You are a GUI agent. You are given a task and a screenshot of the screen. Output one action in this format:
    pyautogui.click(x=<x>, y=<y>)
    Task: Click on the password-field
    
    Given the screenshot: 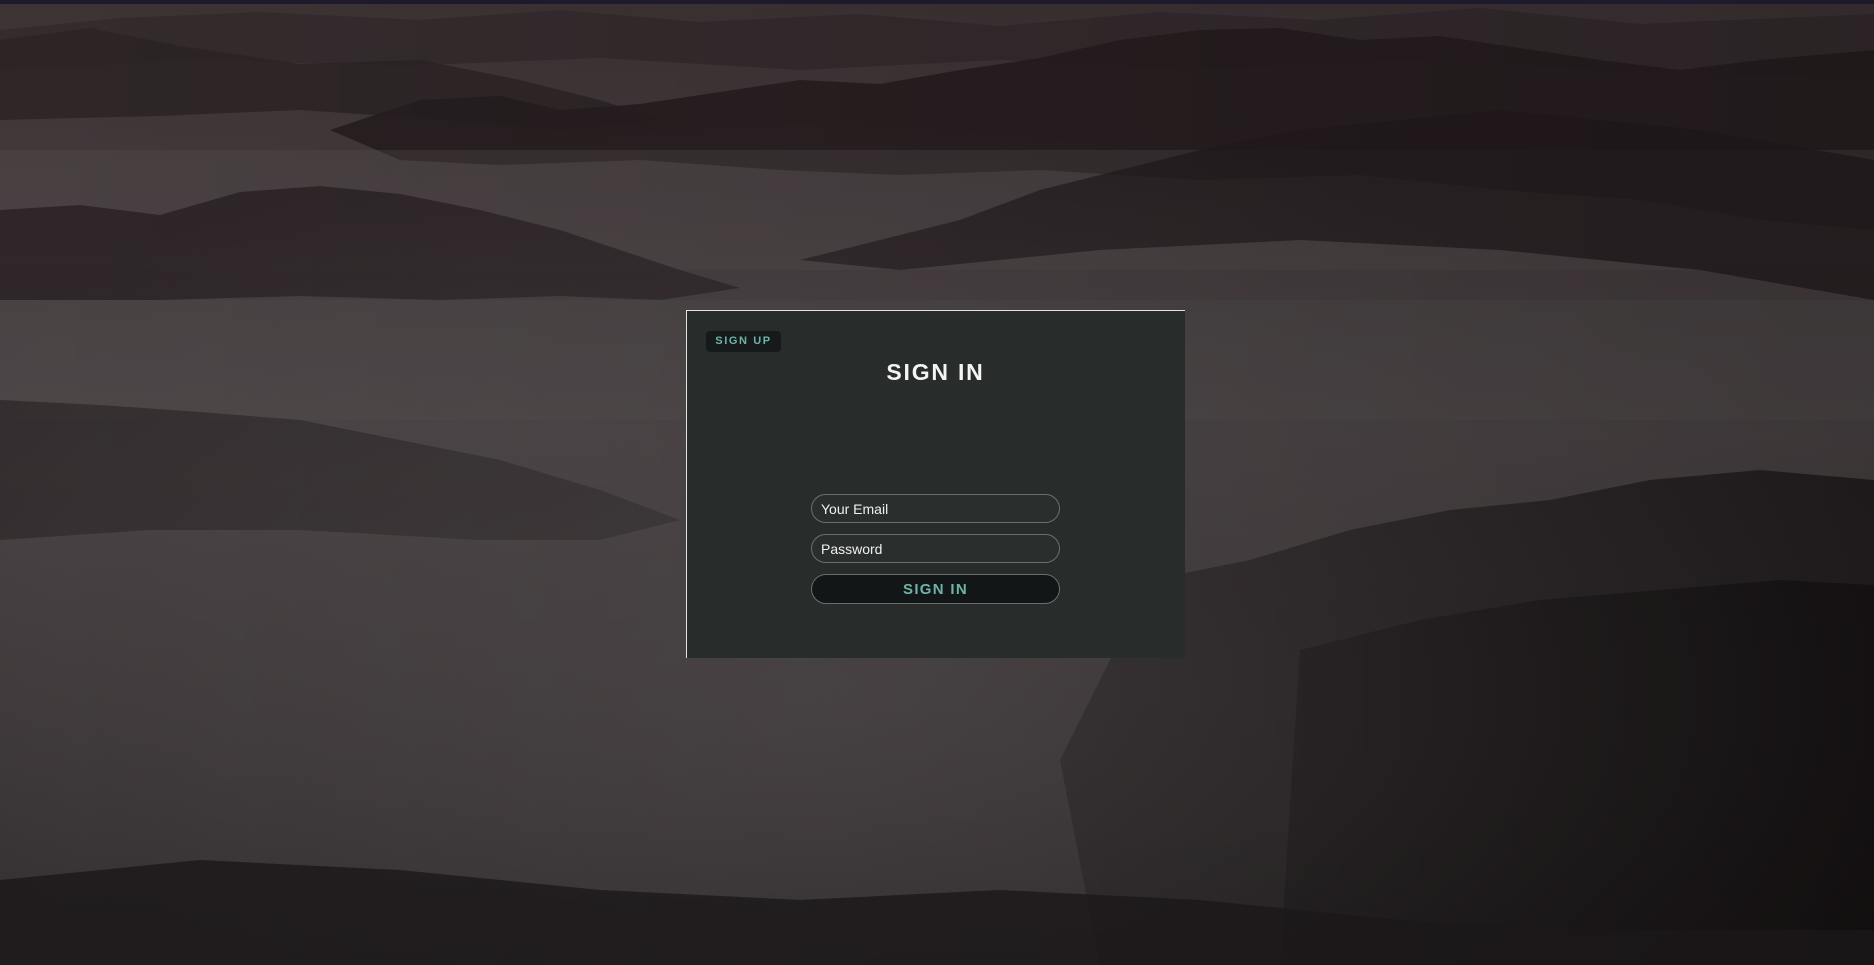 What is the action you would take?
    pyautogui.click(x=935, y=548)
    